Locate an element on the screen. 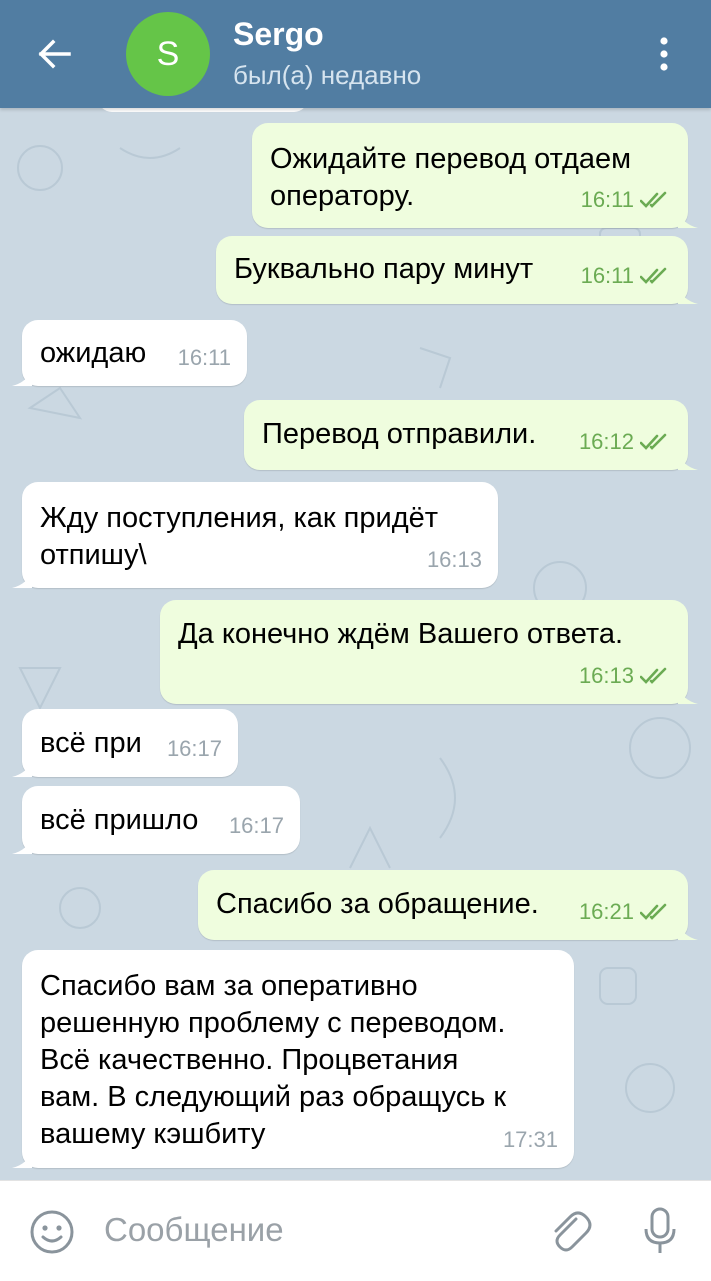  paperclip-icon is located at coordinates (570, 1231).